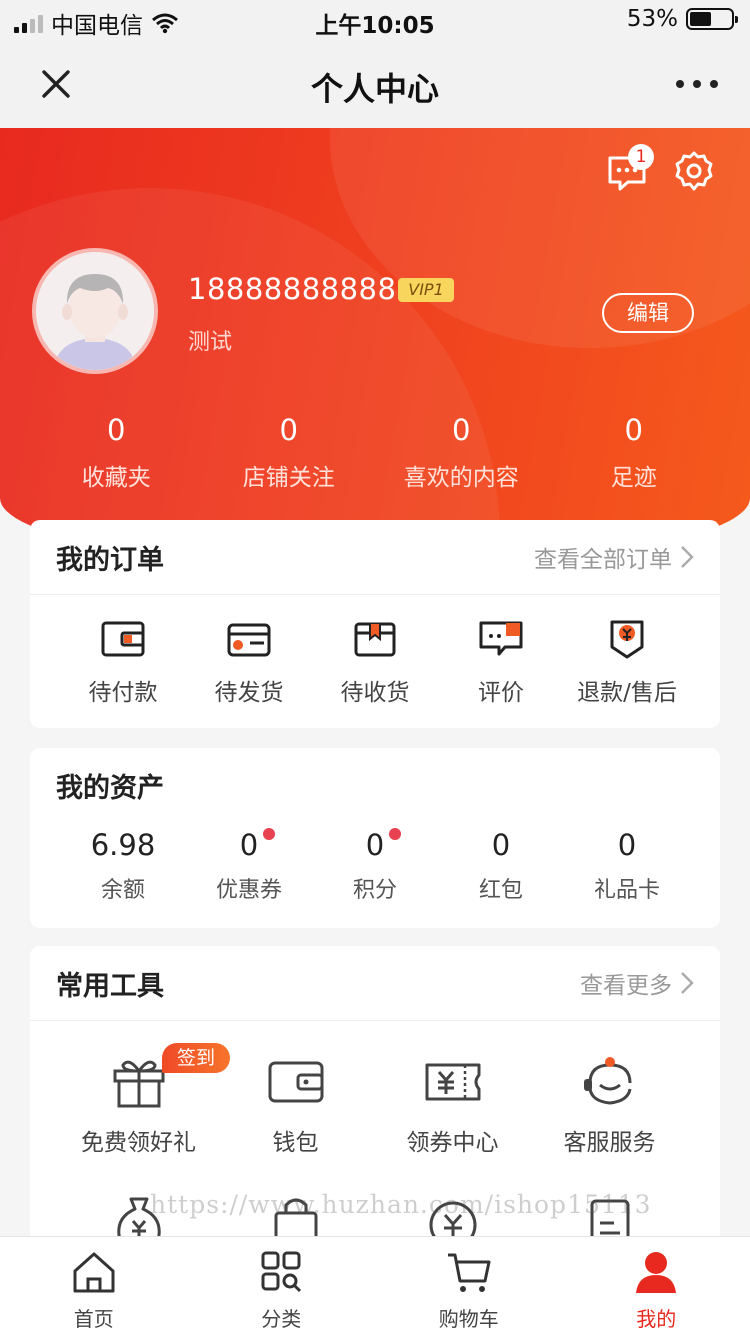 The height and width of the screenshot is (1334, 750). Describe the element at coordinates (249, 640) in the screenshot. I see `card-icon` at that location.